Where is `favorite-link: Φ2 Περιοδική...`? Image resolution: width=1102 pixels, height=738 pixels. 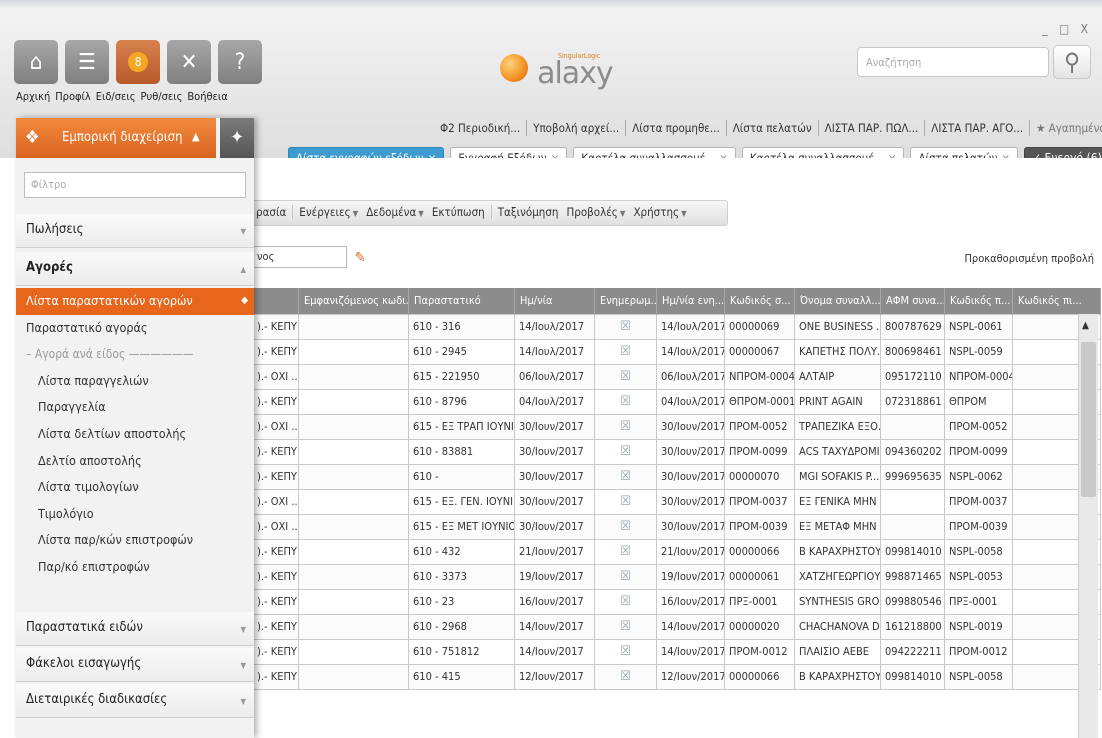
favorite-link: Φ2 Περιοδική... is located at coordinates (480, 128).